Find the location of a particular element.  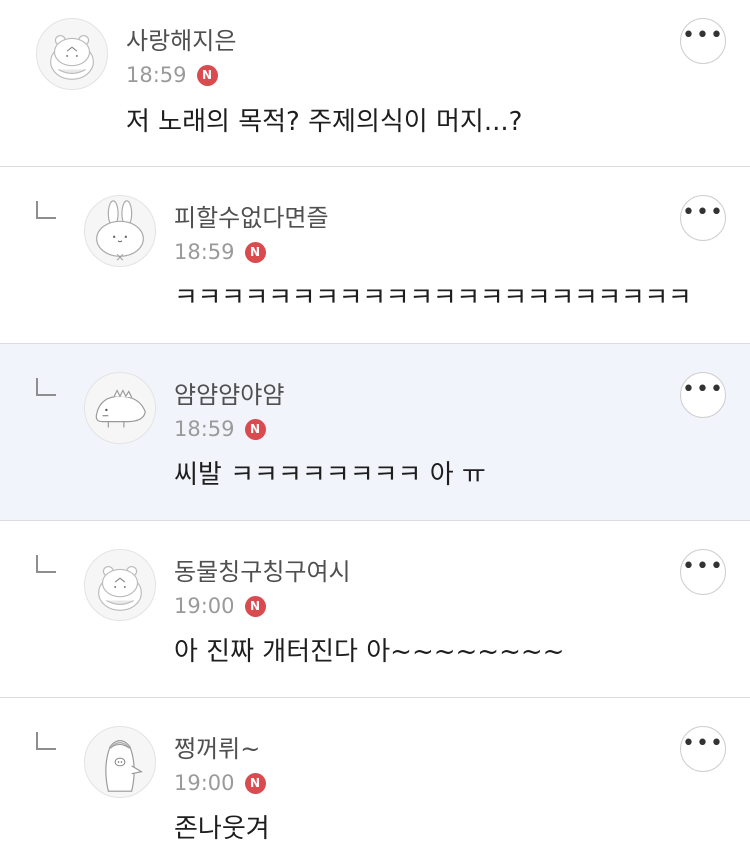

comment-nickname: 사랑해지은 is located at coordinates (181, 41).